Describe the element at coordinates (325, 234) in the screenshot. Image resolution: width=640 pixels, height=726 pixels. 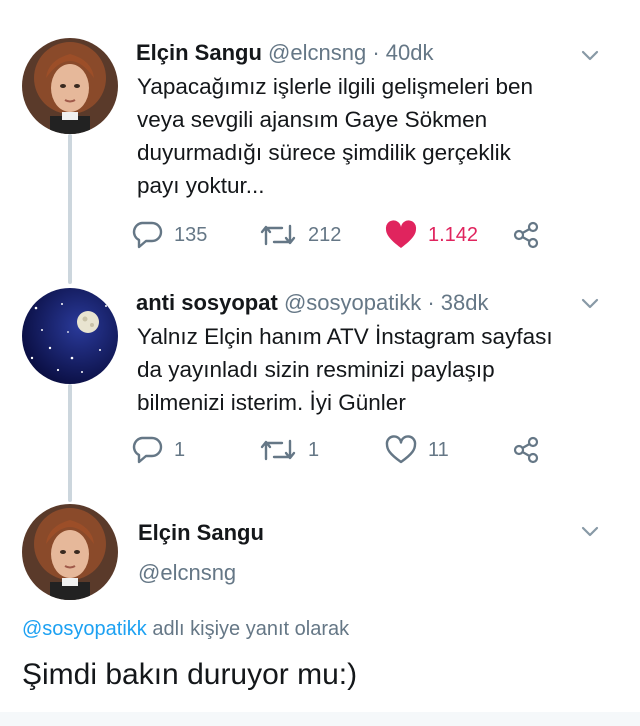
I see `retweet-count: 212` at that location.